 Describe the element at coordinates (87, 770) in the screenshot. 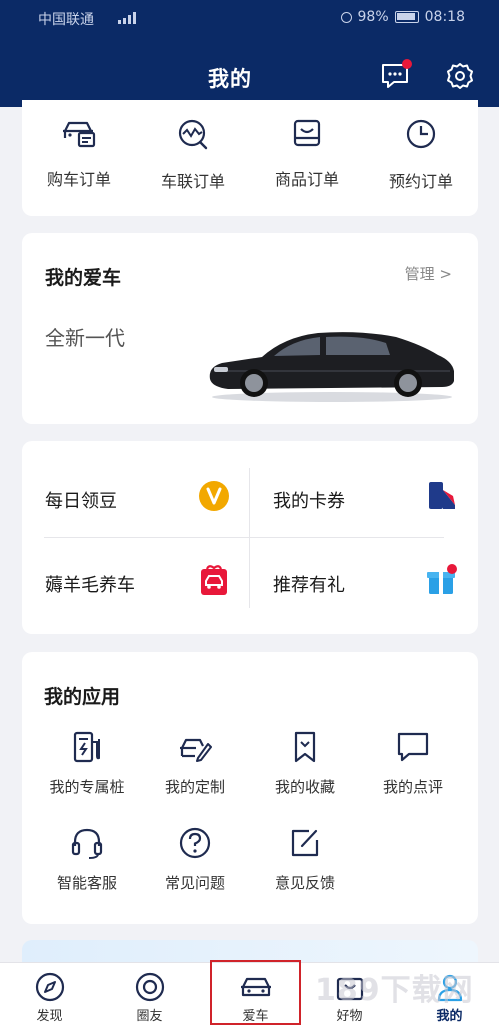

I see `app-charging-pile: 我的专属桩` at that location.